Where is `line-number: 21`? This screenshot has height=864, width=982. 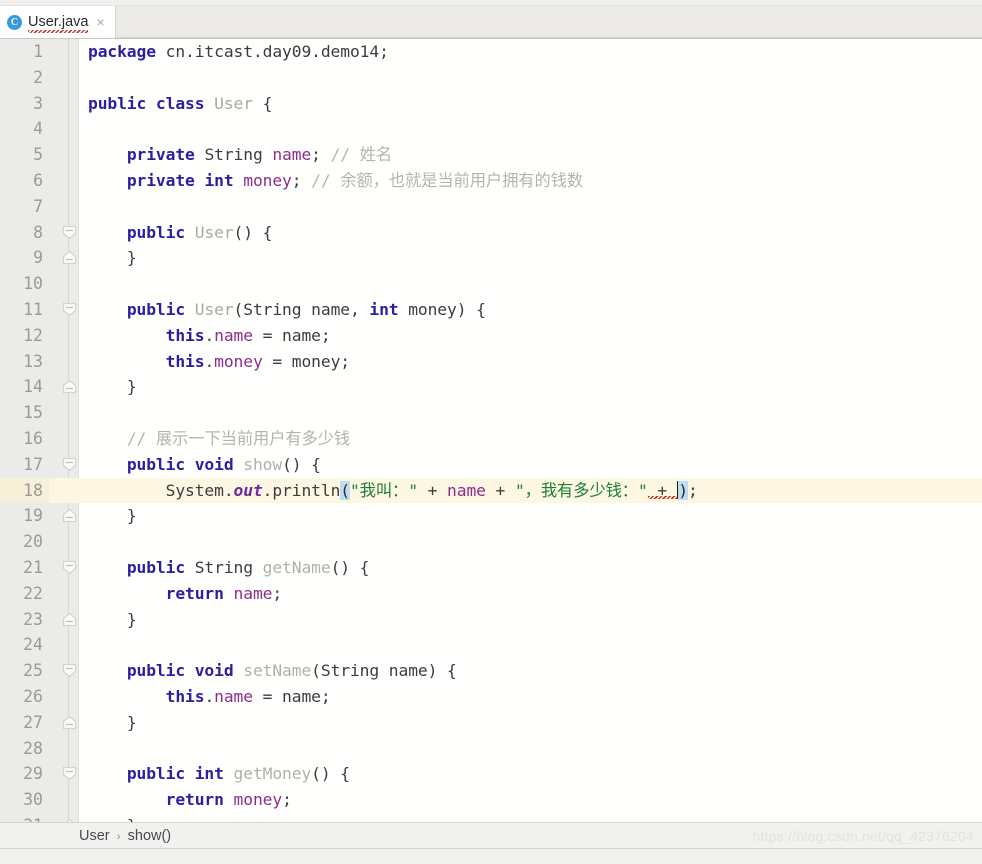 line-number: 21 is located at coordinates (24, 568).